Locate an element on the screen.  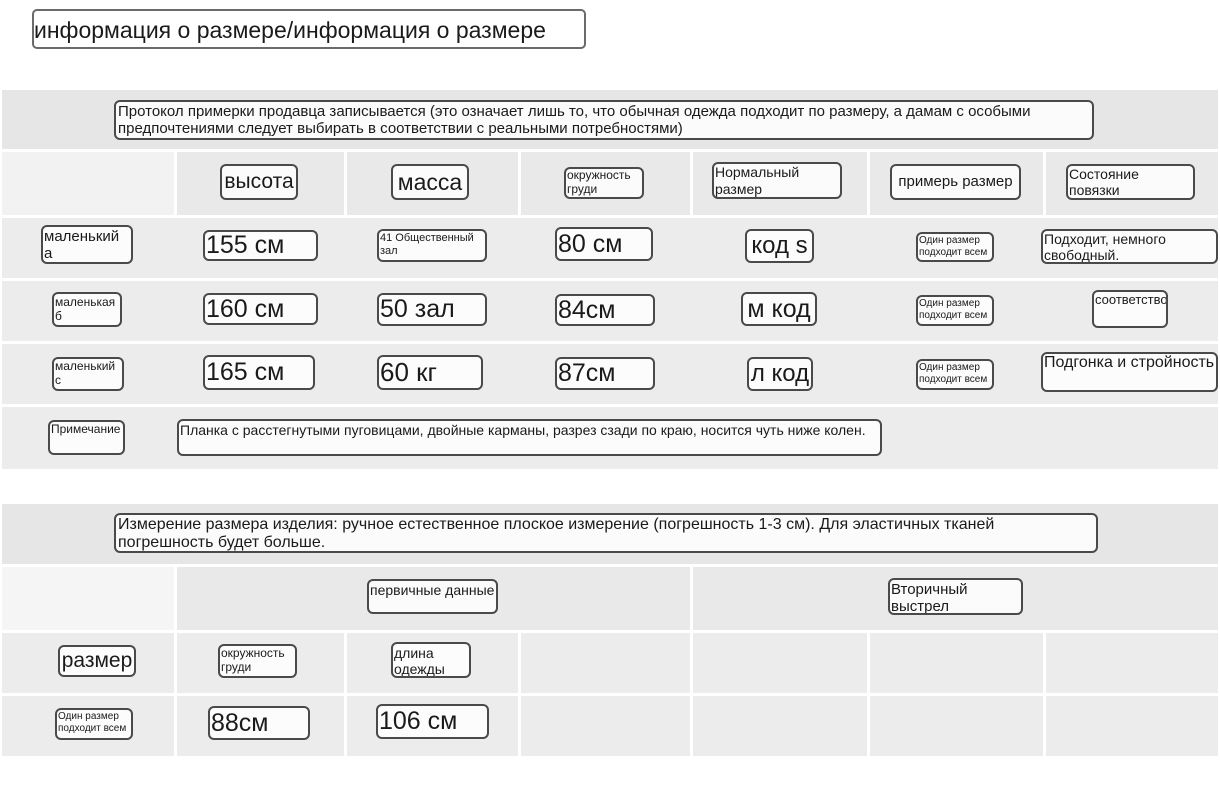
measure-column-size: размер is located at coordinates (97, 661).